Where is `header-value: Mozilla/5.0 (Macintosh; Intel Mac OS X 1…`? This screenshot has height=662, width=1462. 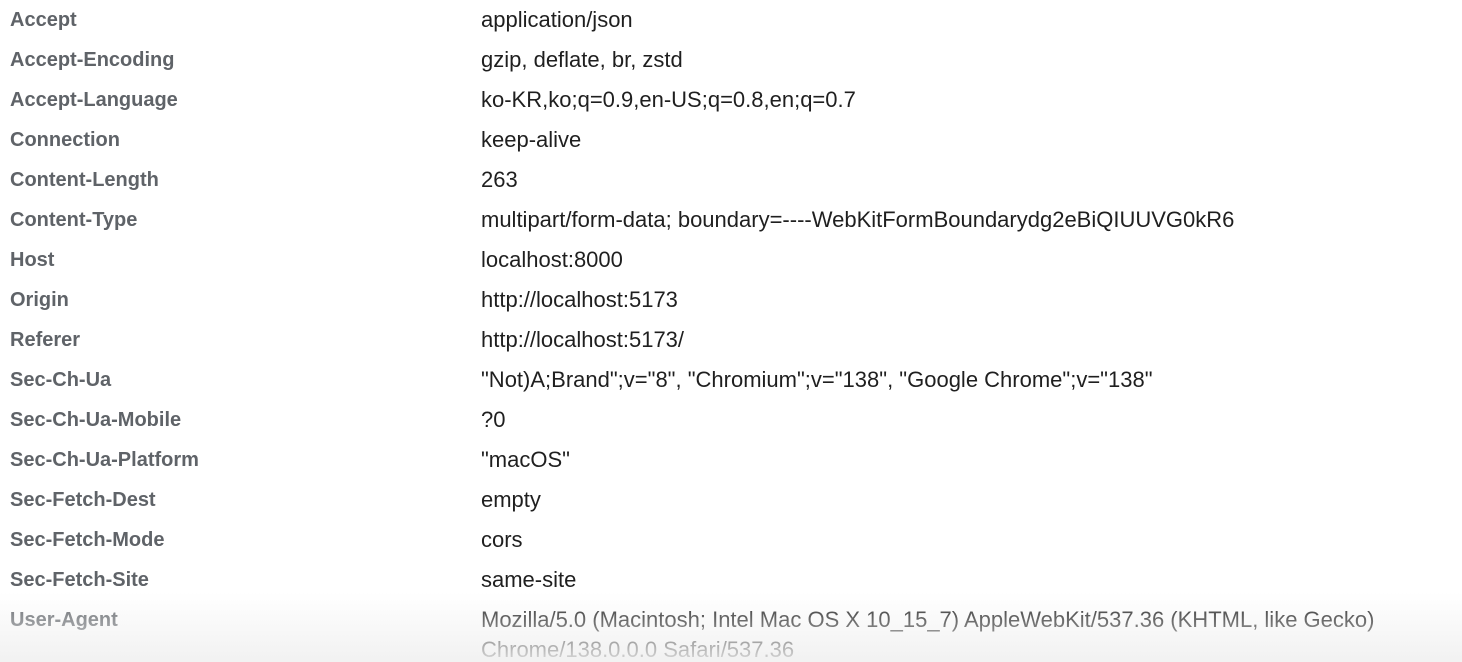 header-value: Mozilla/5.0 (Macintosh; Intel Mac OS X 1… is located at coordinates (928, 634).